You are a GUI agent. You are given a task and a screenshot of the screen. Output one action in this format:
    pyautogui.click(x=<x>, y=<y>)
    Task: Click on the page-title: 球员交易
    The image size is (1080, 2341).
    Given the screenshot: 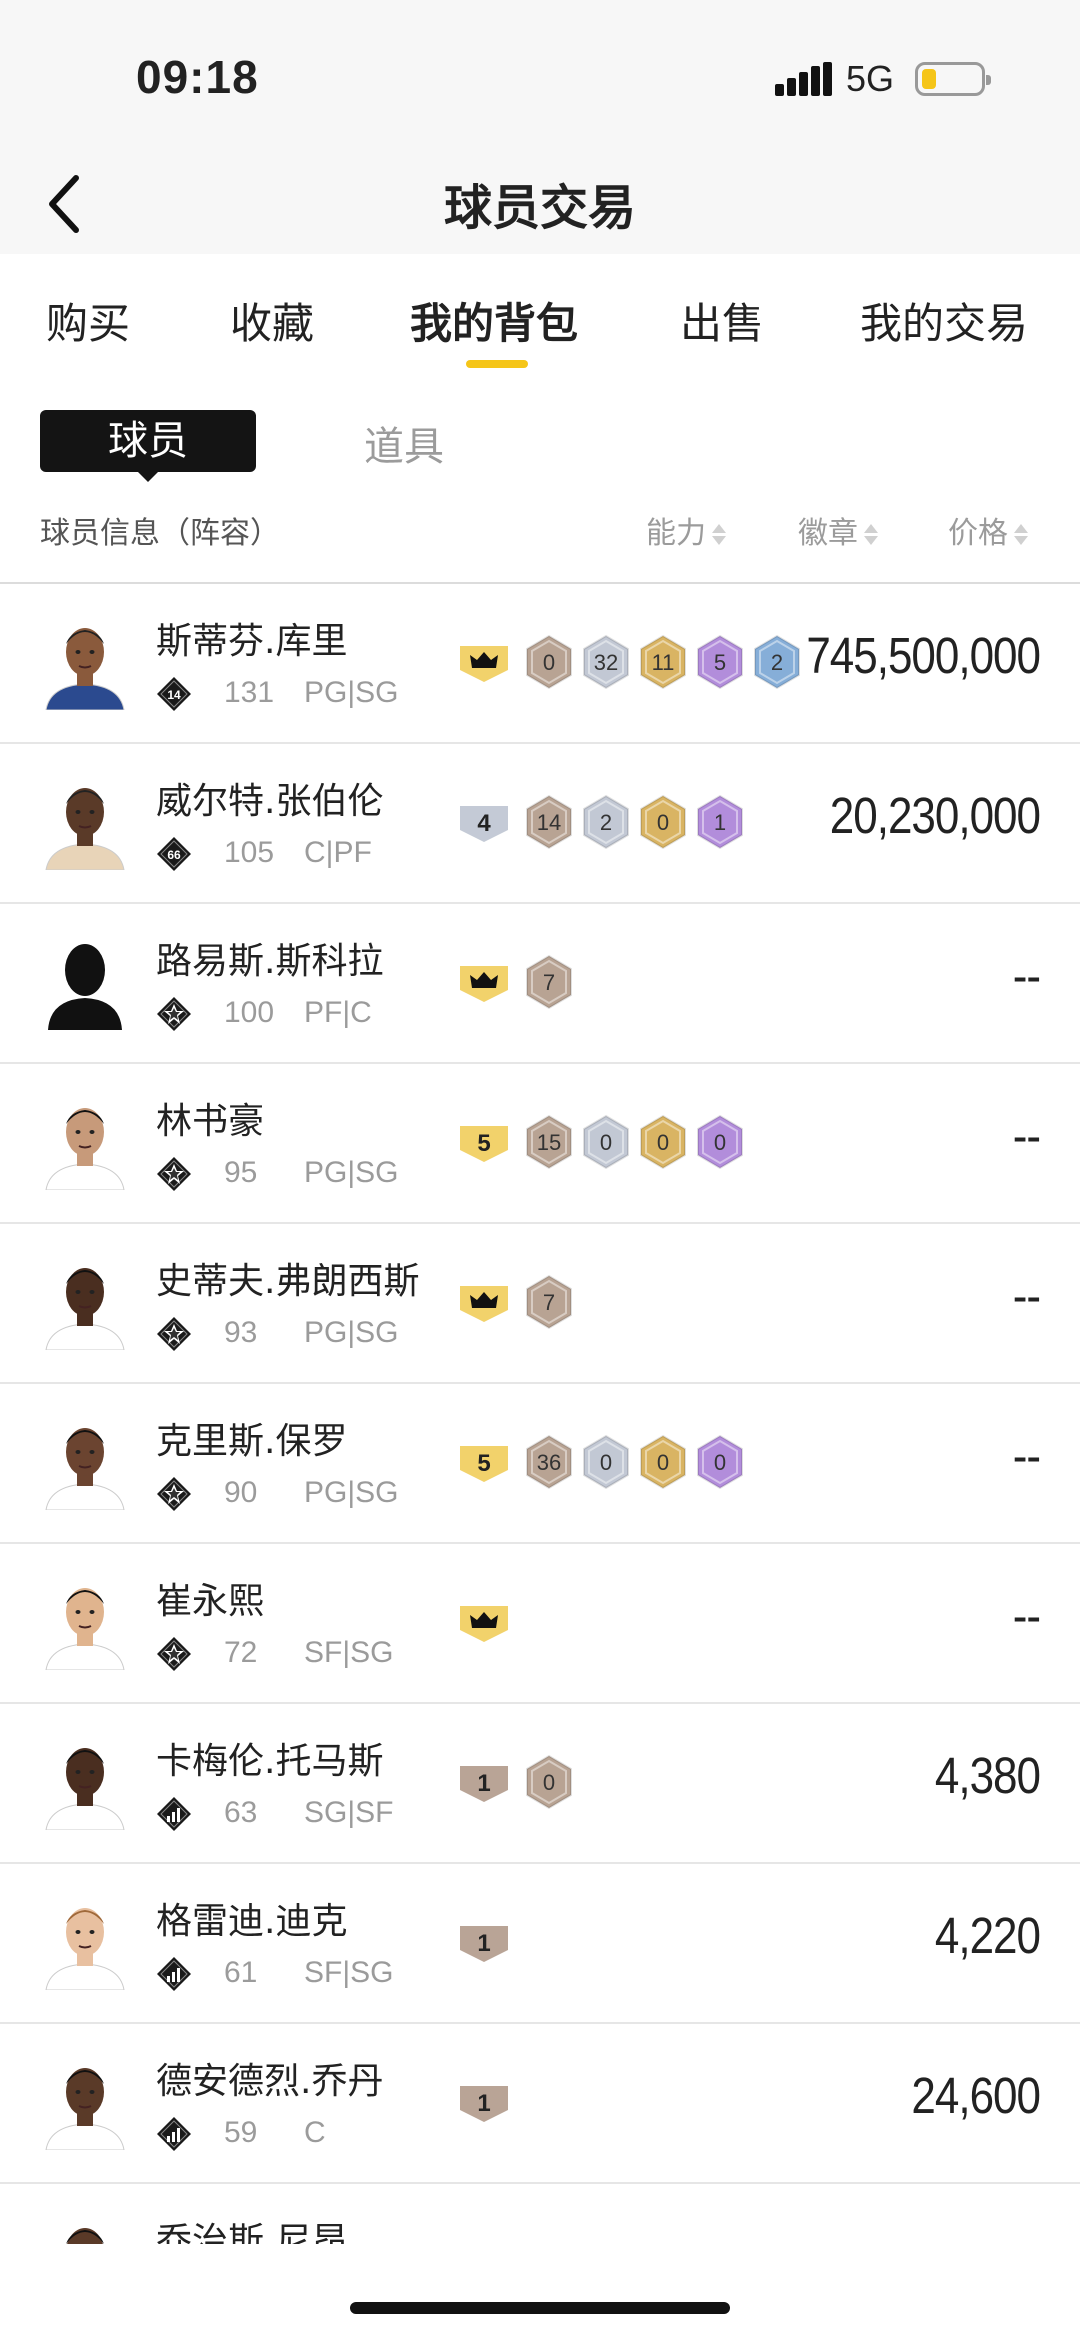 What is the action you would take?
    pyautogui.click(x=539, y=208)
    